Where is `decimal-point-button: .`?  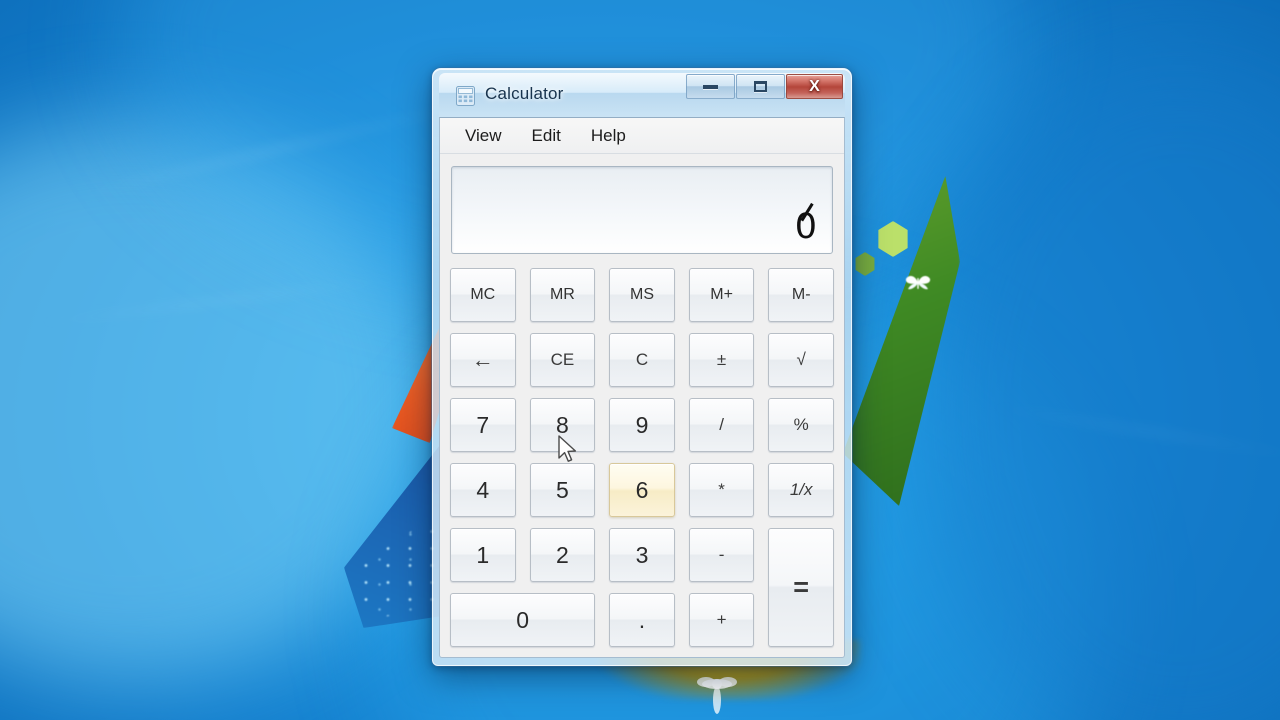
decimal-point-button: . is located at coordinates (642, 620).